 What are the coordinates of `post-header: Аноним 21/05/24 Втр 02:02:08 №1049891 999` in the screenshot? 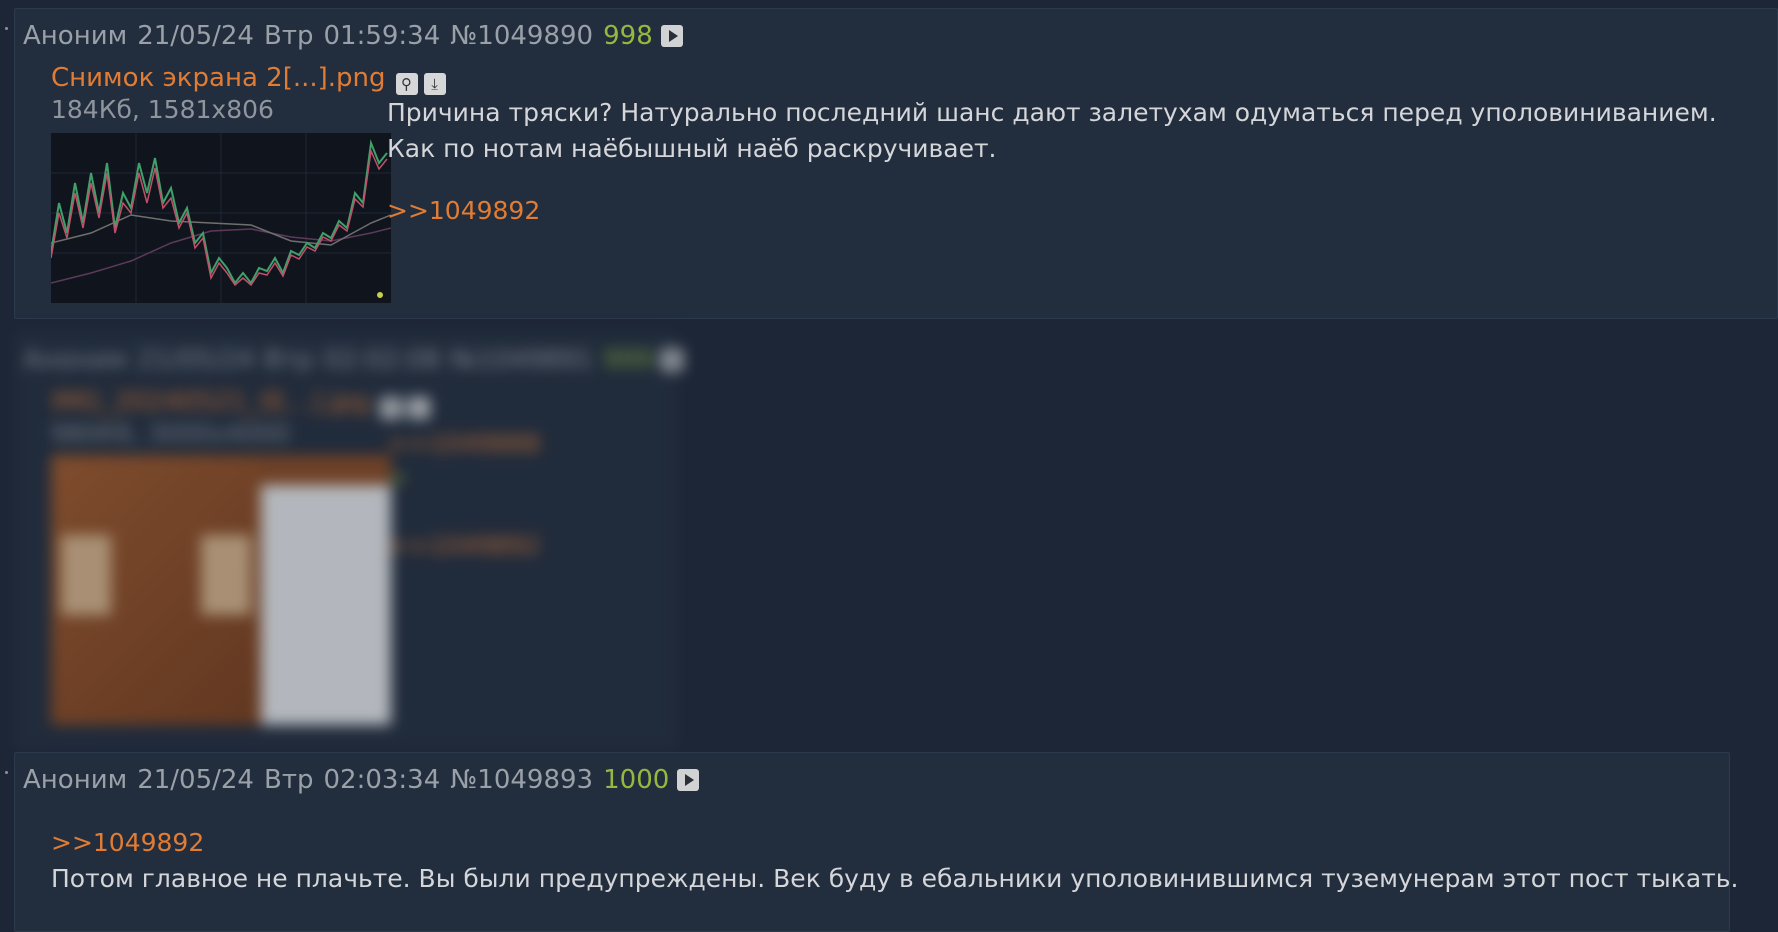 It's located at (353, 360).